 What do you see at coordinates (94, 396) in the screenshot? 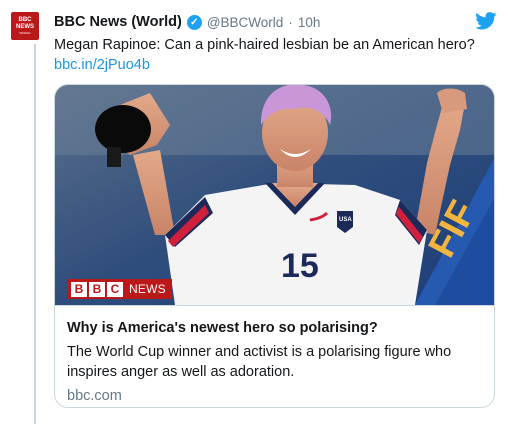
I see `card-domain: bbc.com` at bounding box center [94, 396].